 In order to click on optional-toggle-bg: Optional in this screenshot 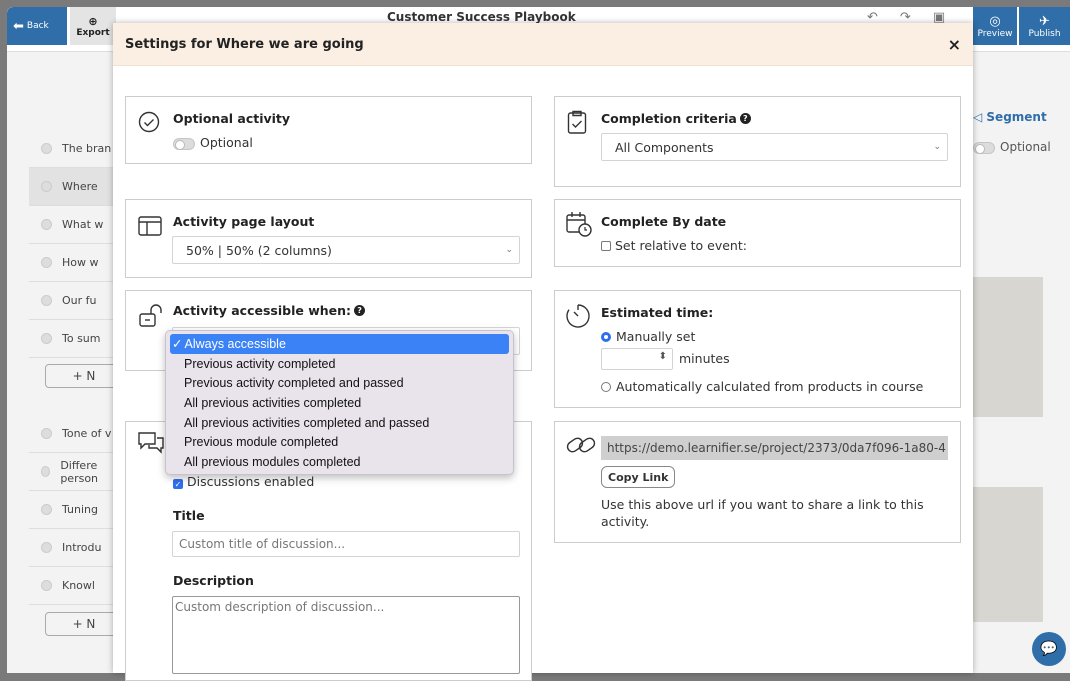, I will do `click(1012, 147)`.